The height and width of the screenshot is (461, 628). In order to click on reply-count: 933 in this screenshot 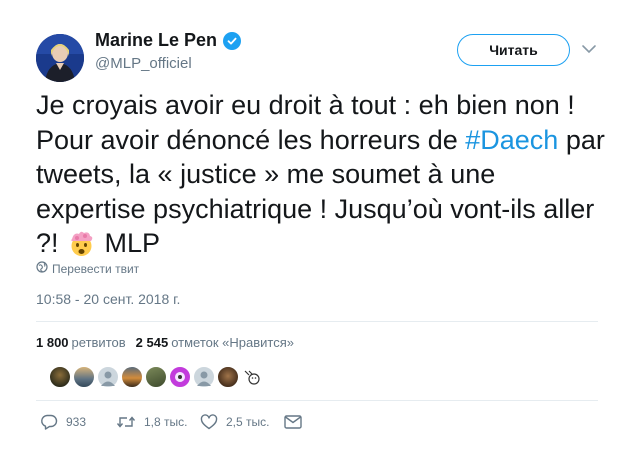, I will do `click(76, 422)`.